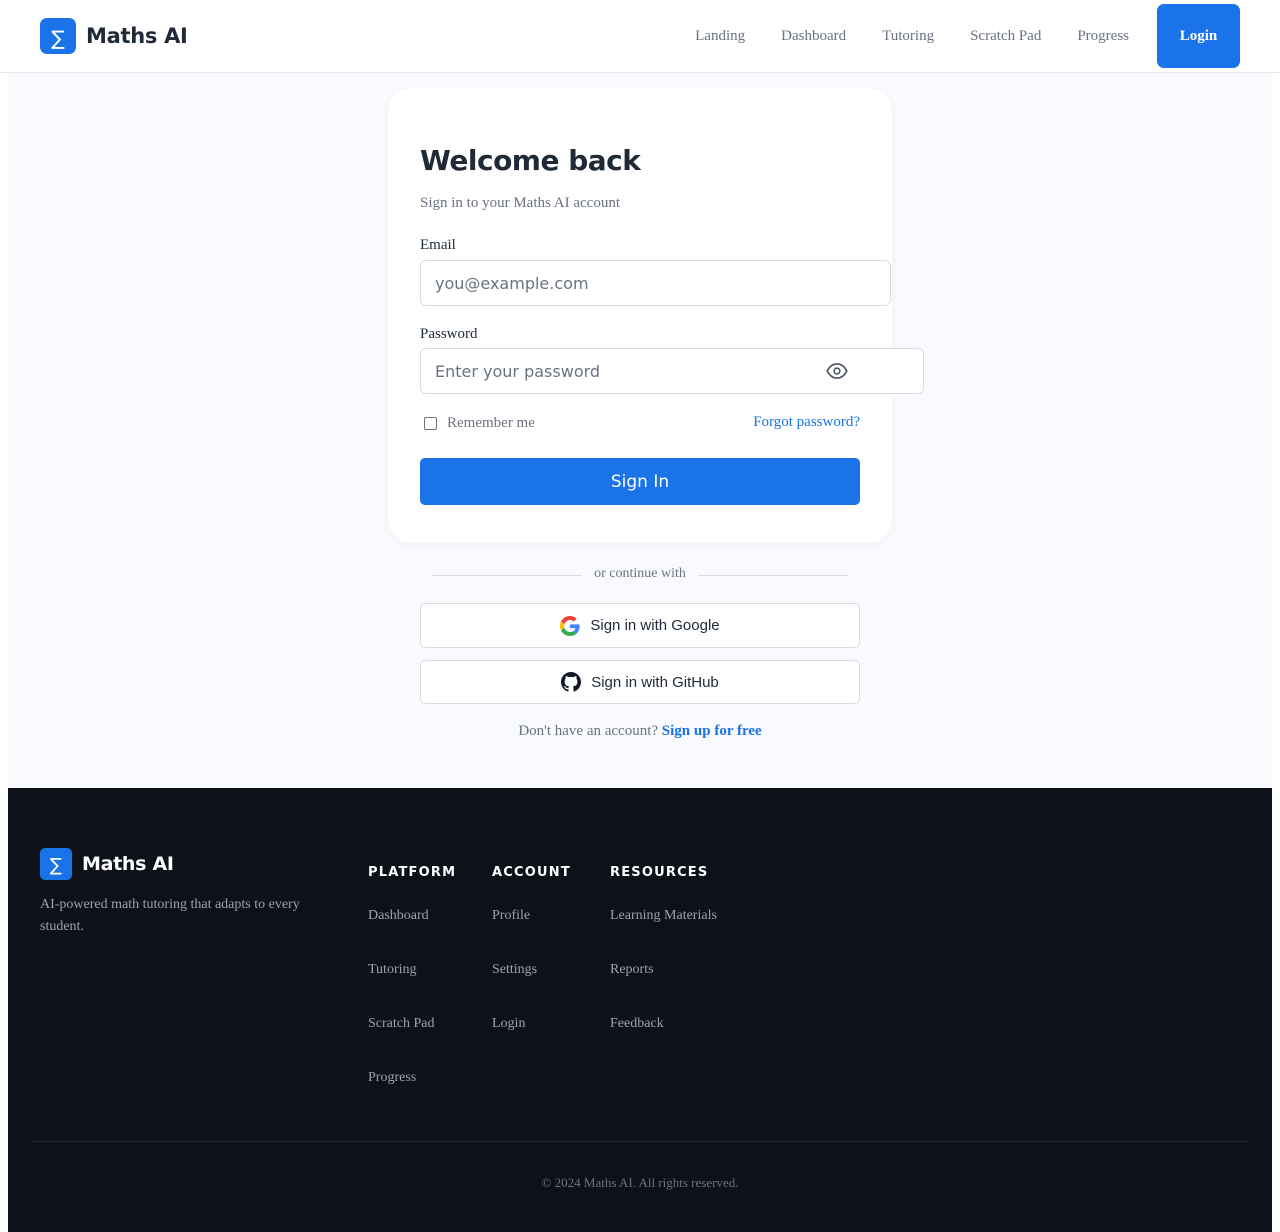  I want to click on footer-divider, so click(640, 1141).